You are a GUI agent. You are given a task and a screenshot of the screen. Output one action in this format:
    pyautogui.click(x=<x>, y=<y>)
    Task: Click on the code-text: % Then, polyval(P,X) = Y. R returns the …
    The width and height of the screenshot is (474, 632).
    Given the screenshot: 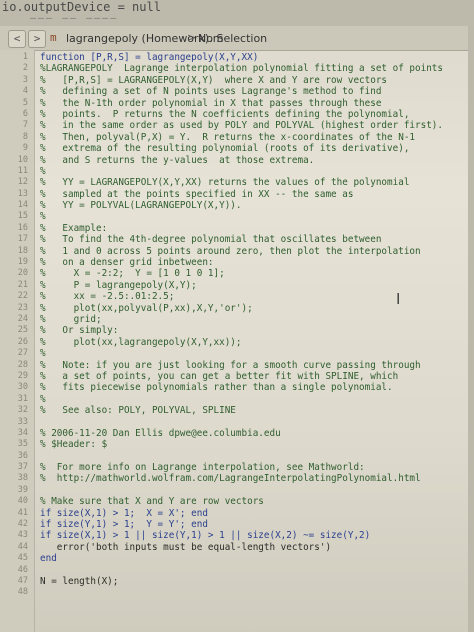 What is the action you would take?
    pyautogui.click(x=228, y=137)
    